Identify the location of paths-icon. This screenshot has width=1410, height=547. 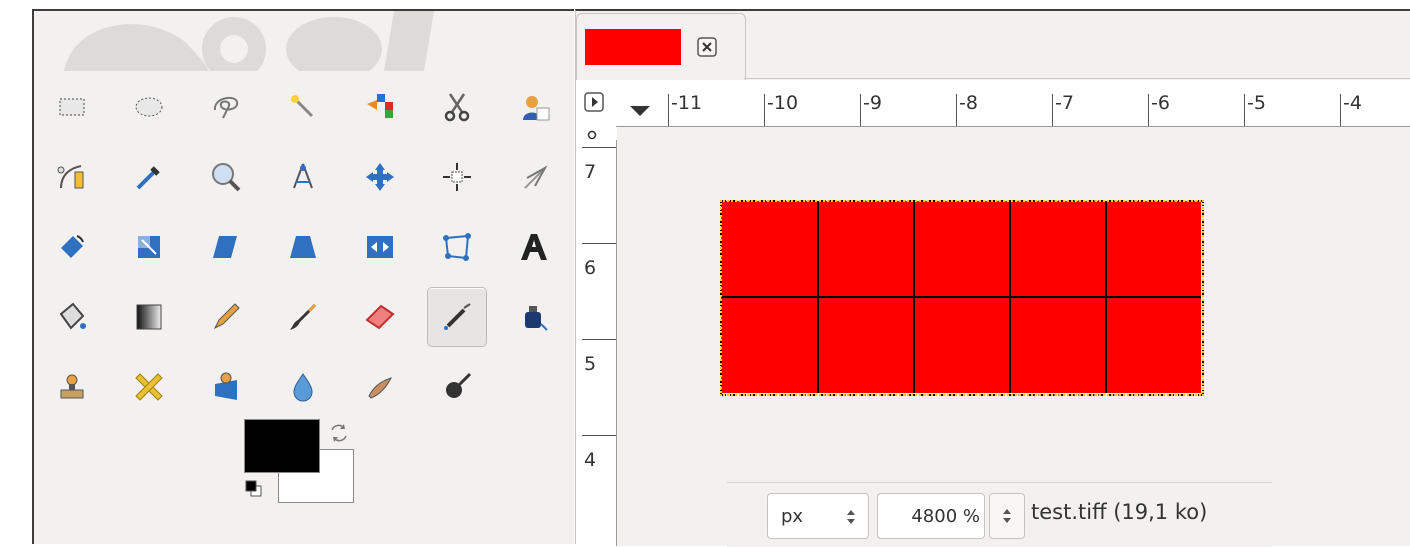
(70, 177).